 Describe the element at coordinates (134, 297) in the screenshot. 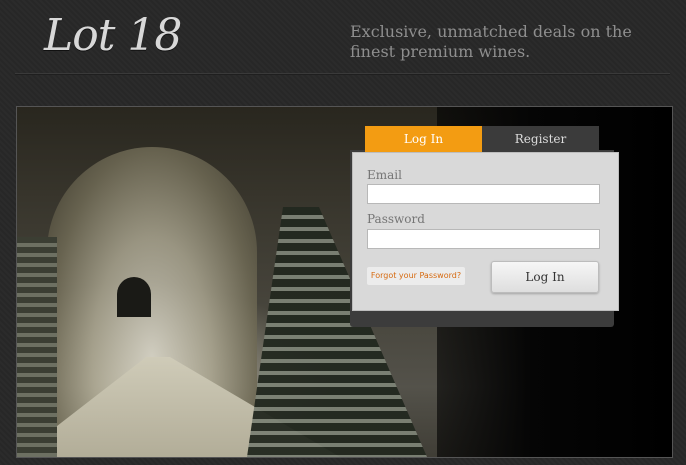

I see `cellar-tunnel-end` at that location.